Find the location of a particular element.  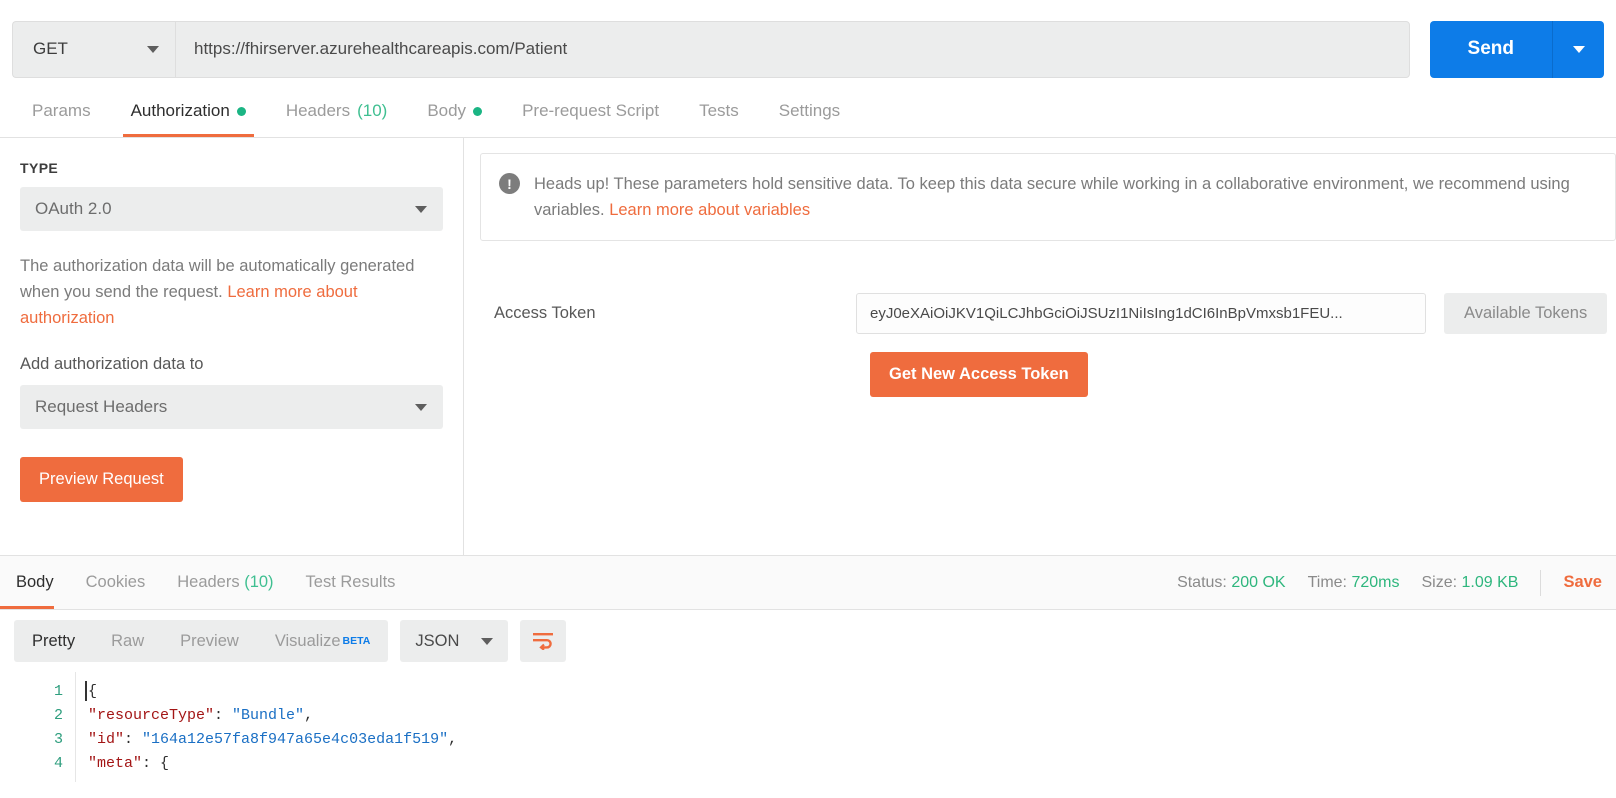

response-tab-label: Test Results is located at coordinates (350, 582).